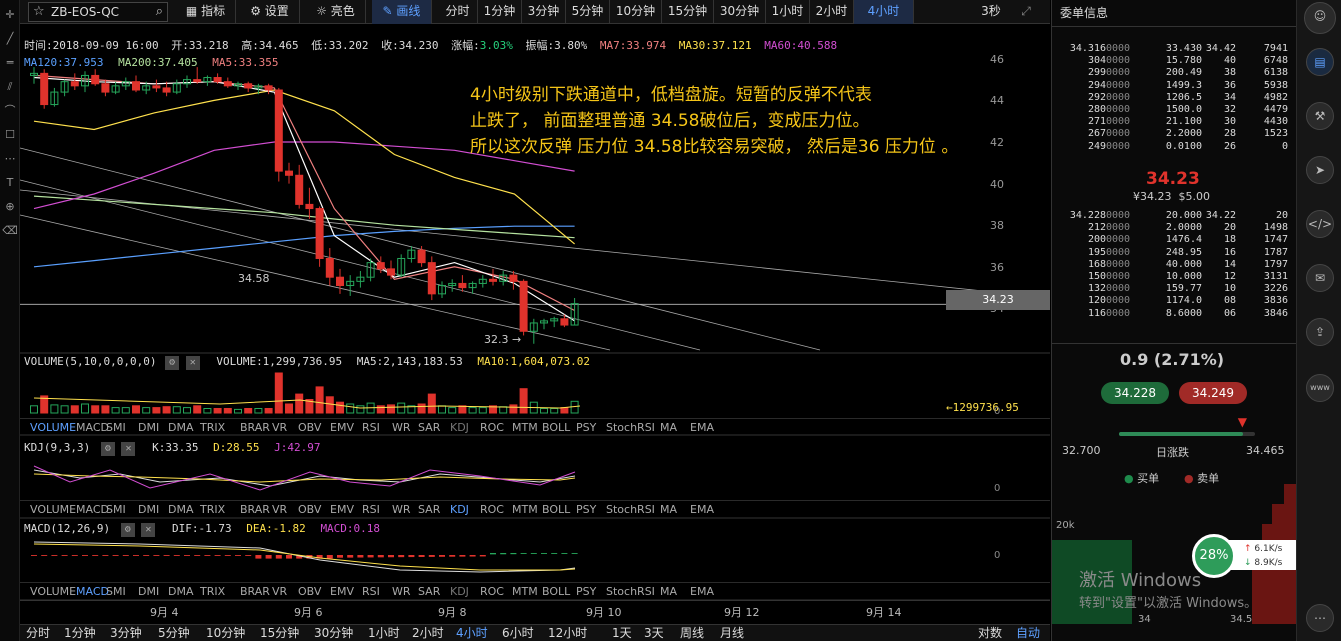  Describe the element at coordinates (1320, 618) in the screenshot. I see `more-icon: ⋯` at that location.